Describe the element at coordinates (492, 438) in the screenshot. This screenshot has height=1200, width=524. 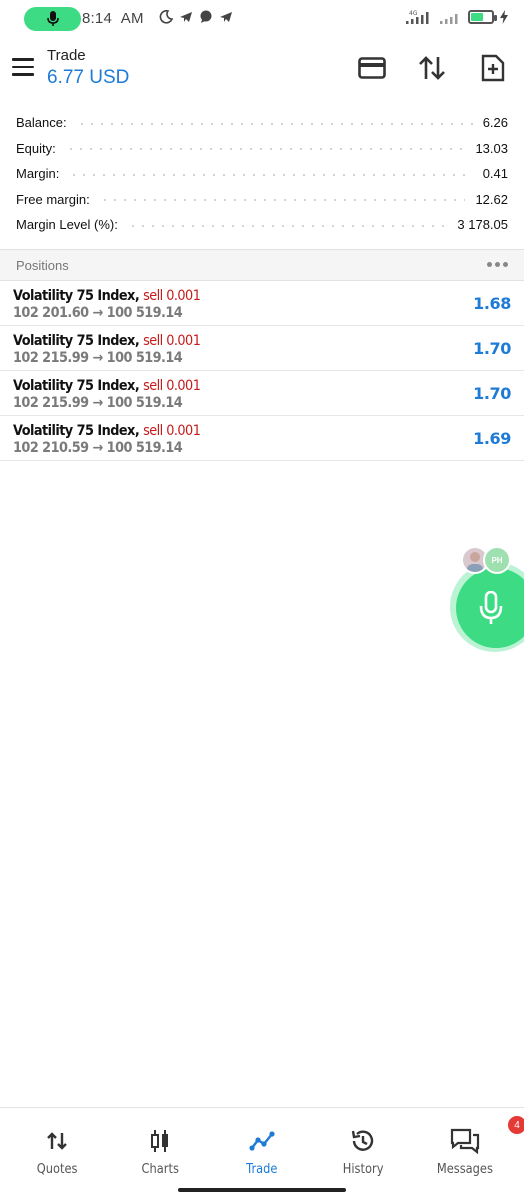
I see `position-profit: 1.69` at that location.